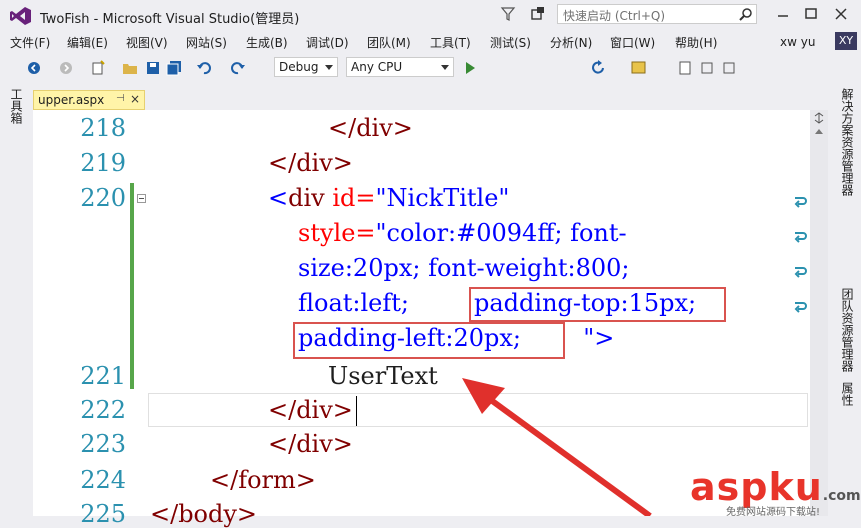  Describe the element at coordinates (103, 376) in the screenshot. I see `line-number: 221` at that location.